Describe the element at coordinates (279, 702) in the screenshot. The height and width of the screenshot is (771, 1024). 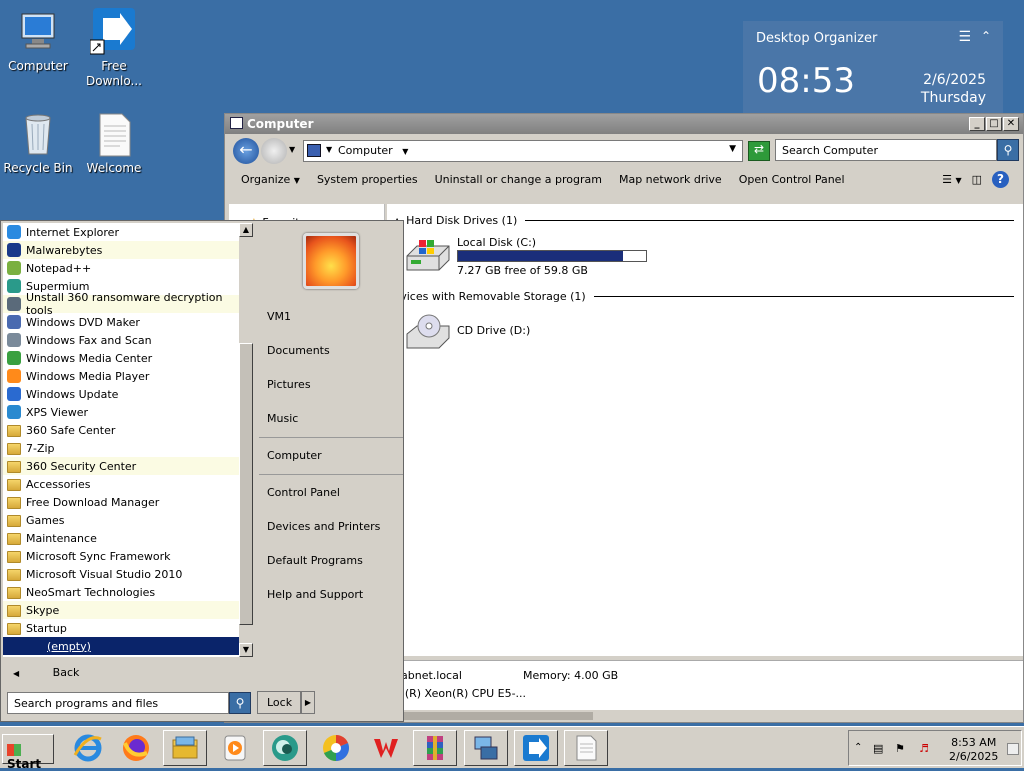
I see `lock-button: Lock` at that location.